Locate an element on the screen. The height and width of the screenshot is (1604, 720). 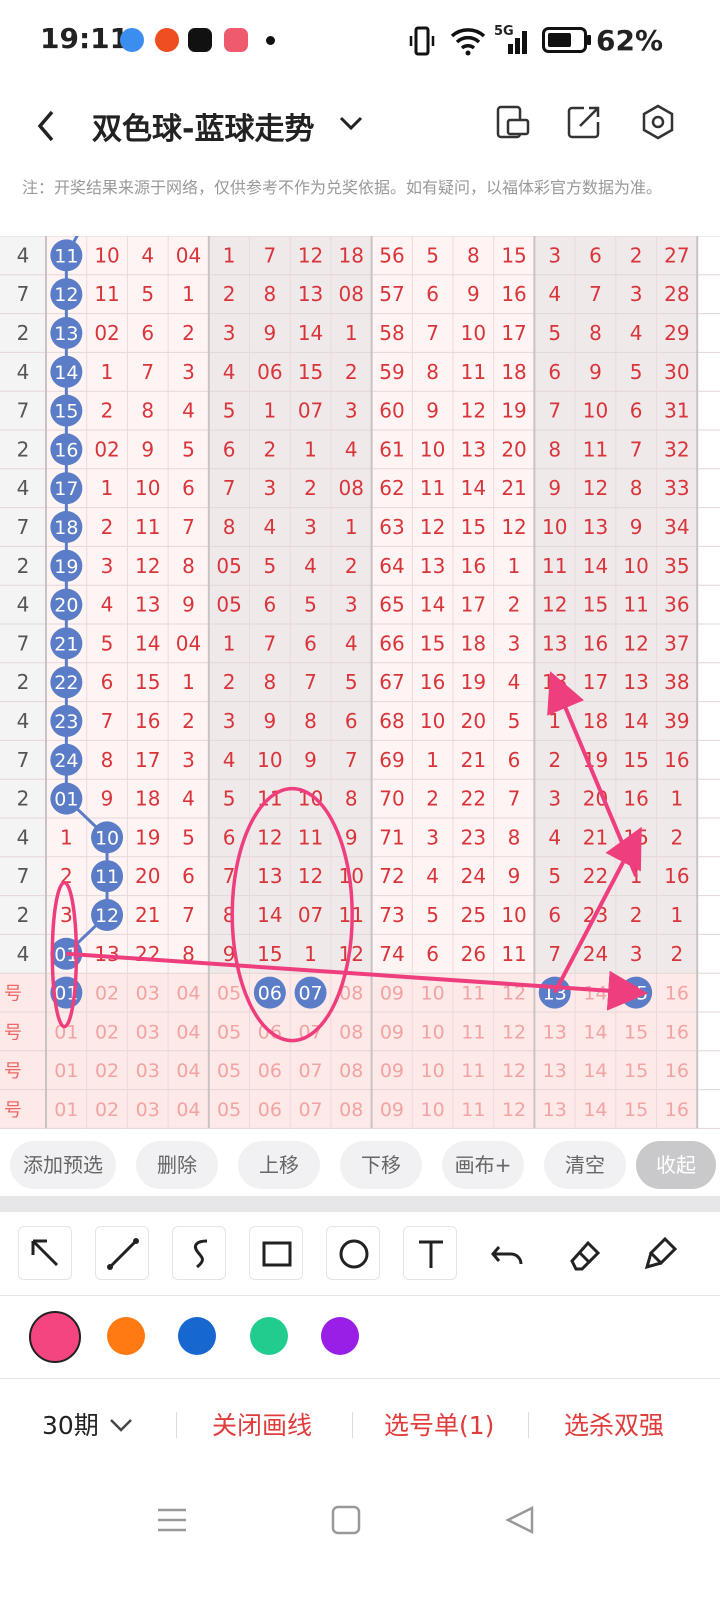
line-tool-icon is located at coordinates (122, 1253).